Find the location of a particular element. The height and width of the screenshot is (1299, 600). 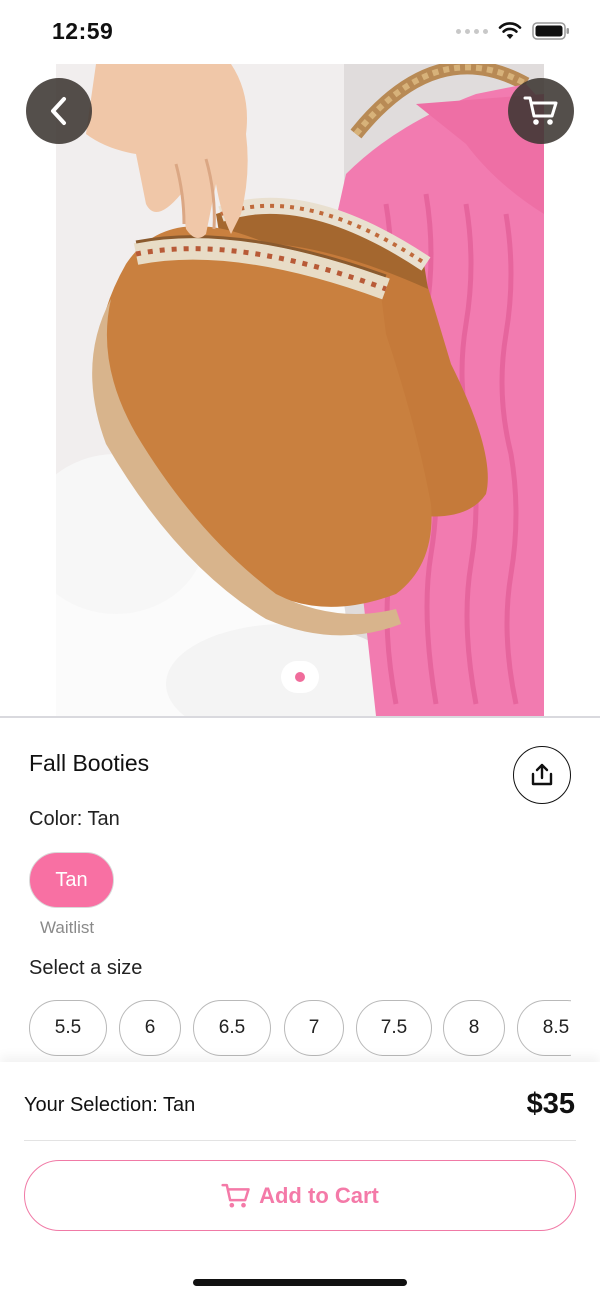

status-bar: 12:59 is located at coordinates (300, 32).